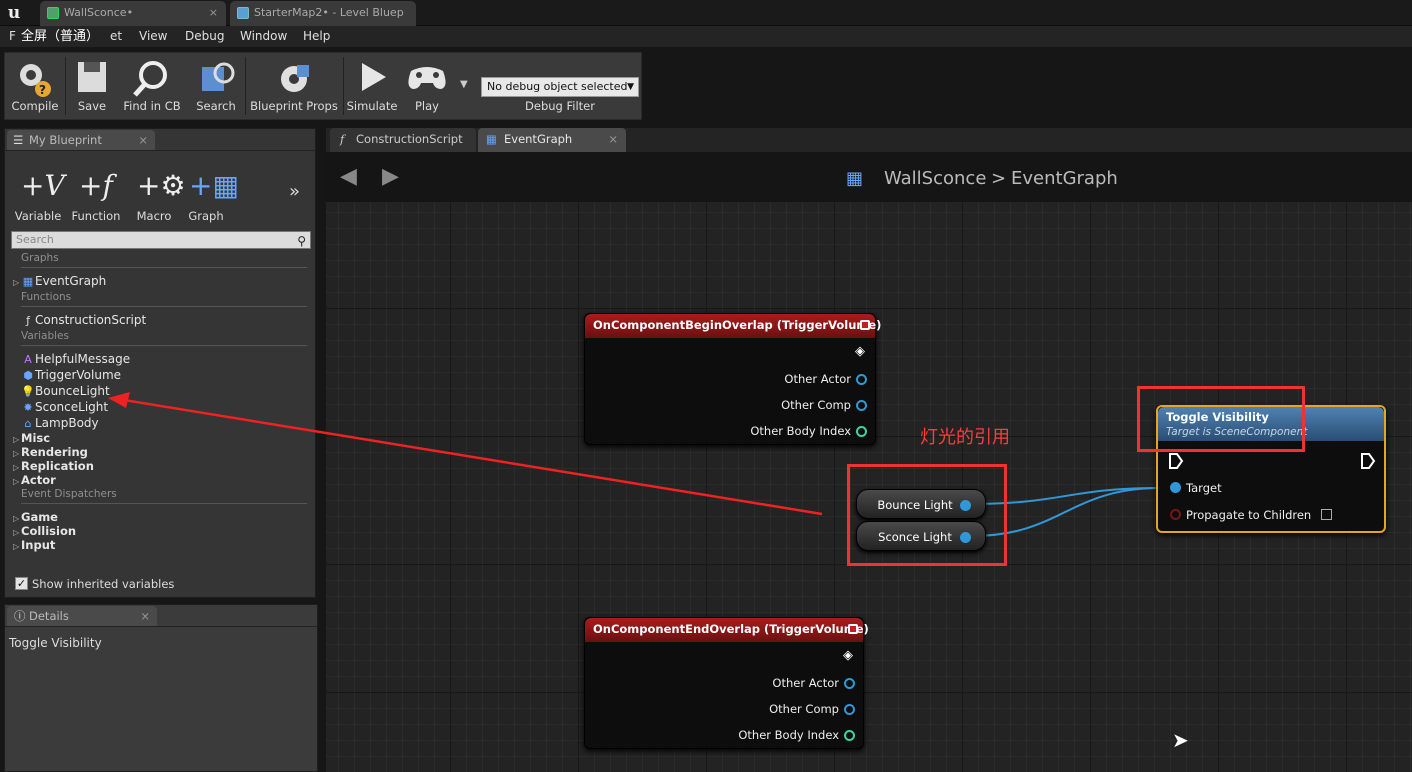 The height and width of the screenshot is (772, 1412). What do you see at coordinates (465, 454) in the screenshot?
I see `annotation-arrow` at bounding box center [465, 454].